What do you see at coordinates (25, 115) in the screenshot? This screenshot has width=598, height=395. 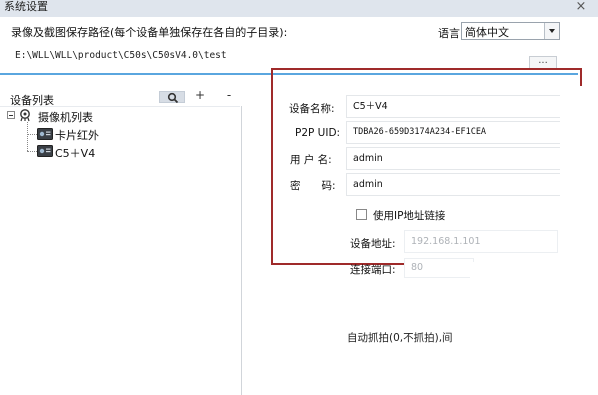 I see `camera-group-icon` at bounding box center [25, 115].